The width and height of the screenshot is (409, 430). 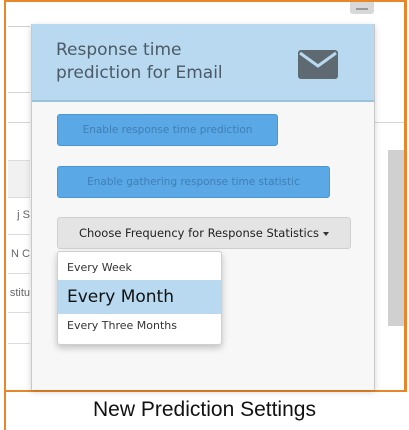 I want to click on popup-title: Response time prediction for Email, so click(x=139, y=61).